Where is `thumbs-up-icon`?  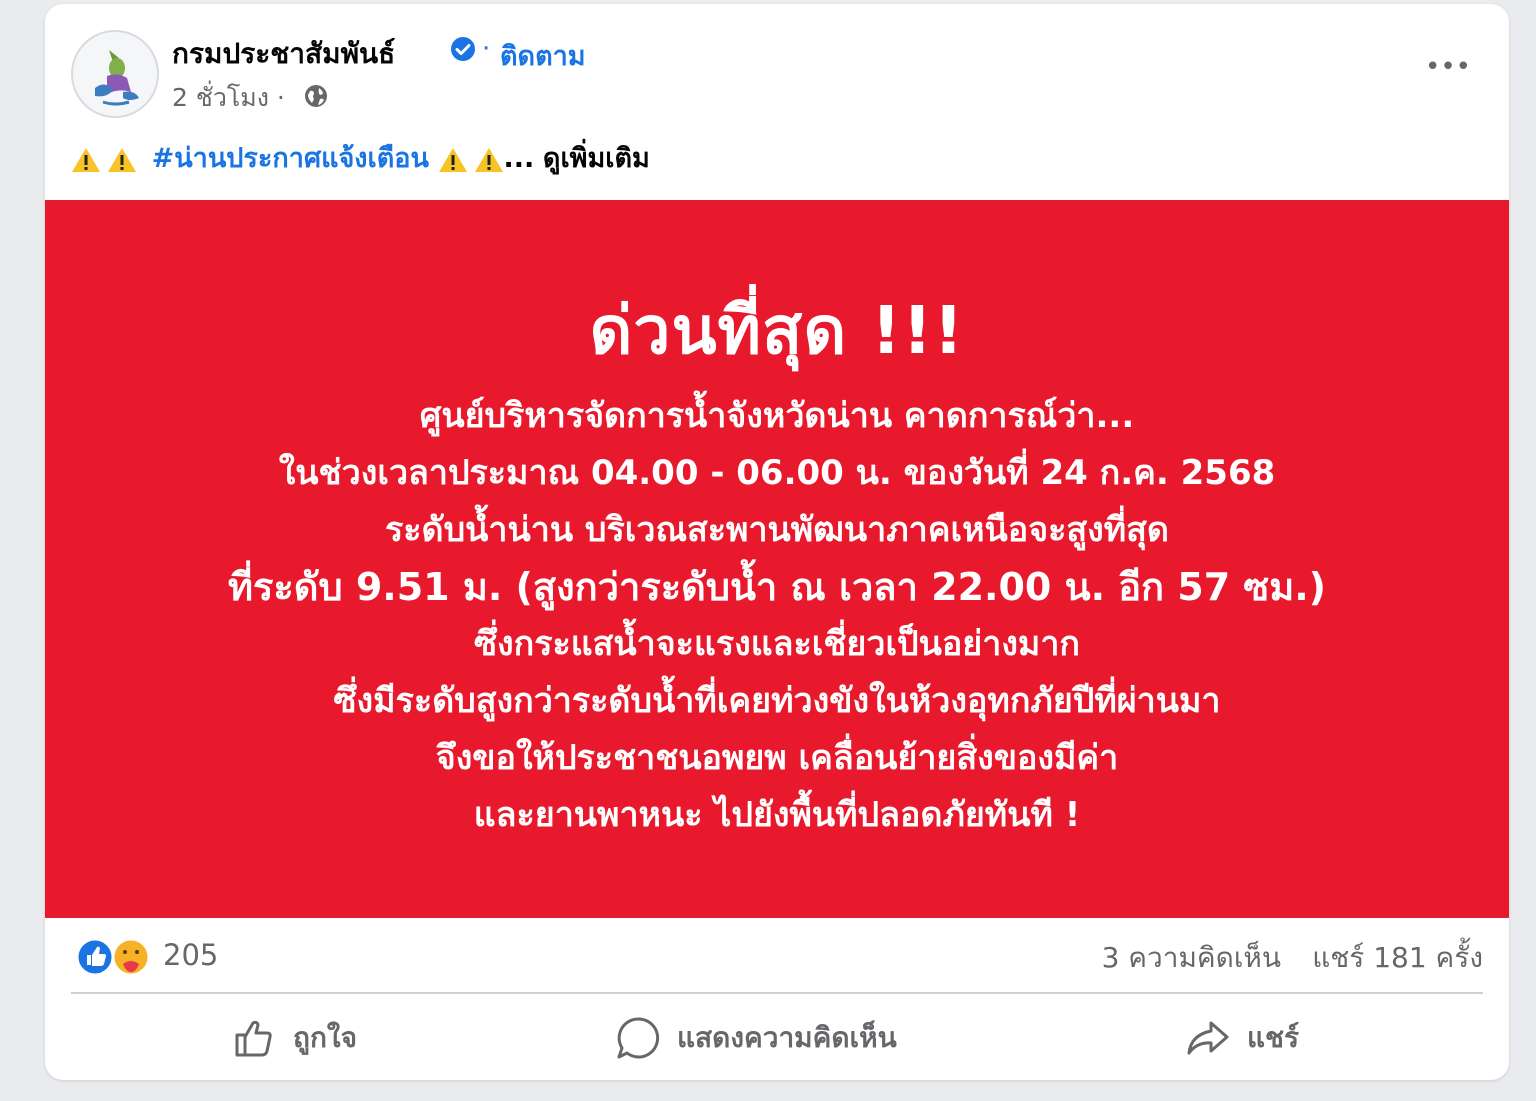
thumbs-up-icon is located at coordinates (253, 1038).